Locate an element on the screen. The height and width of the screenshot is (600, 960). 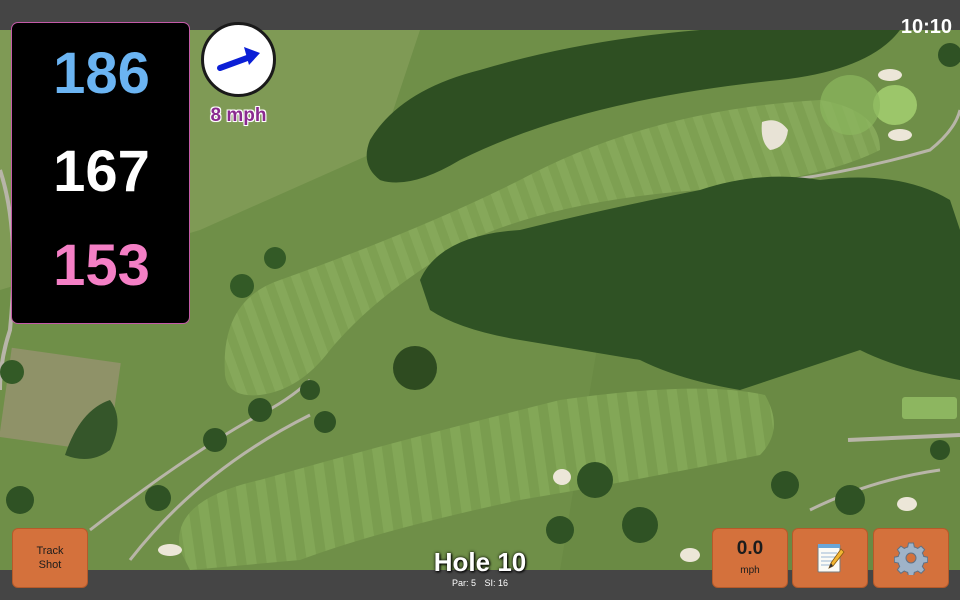
notepad-icon is located at coordinates (831, 558).